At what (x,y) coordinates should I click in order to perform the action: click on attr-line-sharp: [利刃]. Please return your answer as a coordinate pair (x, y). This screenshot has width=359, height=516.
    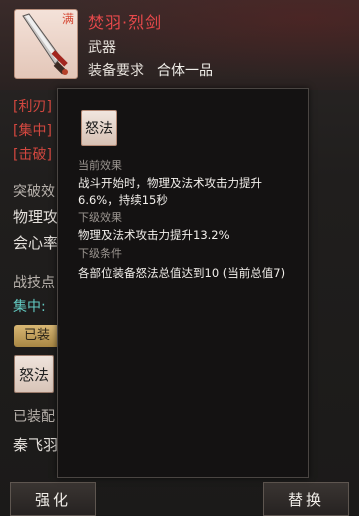
    Looking at the image, I should click on (32, 107).